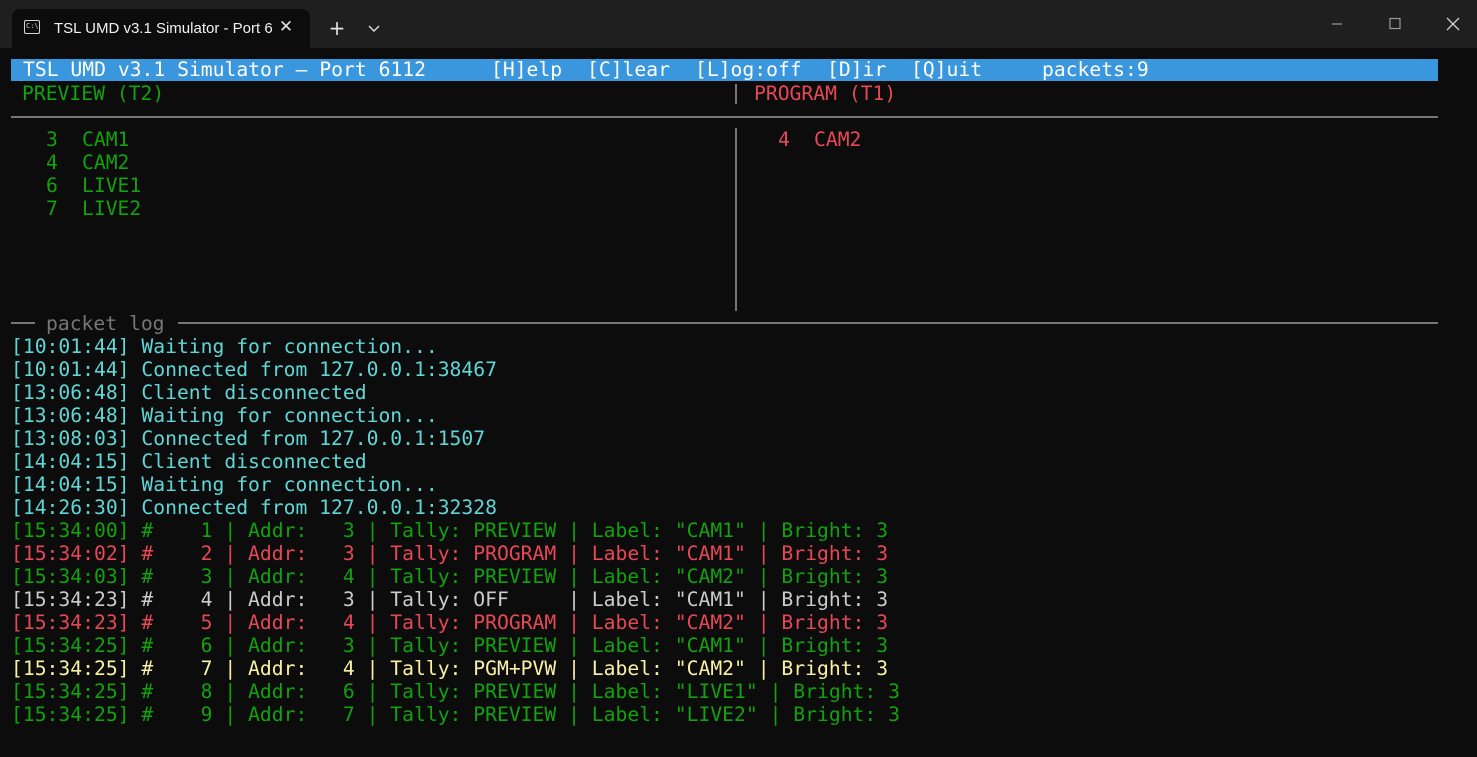 Image resolution: width=1477 pixels, height=757 pixels. I want to click on new-tab-button: +, so click(337, 28).